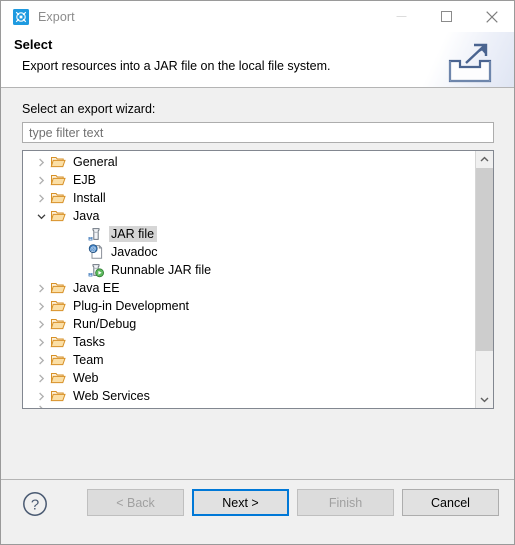  I want to click on tree-item-label: Run/Debug, so click(105, 324).